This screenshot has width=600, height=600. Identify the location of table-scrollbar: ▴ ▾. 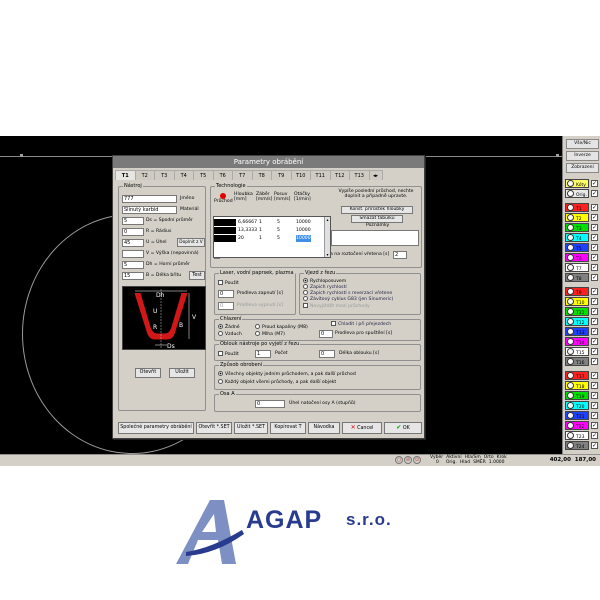
(327, 237).